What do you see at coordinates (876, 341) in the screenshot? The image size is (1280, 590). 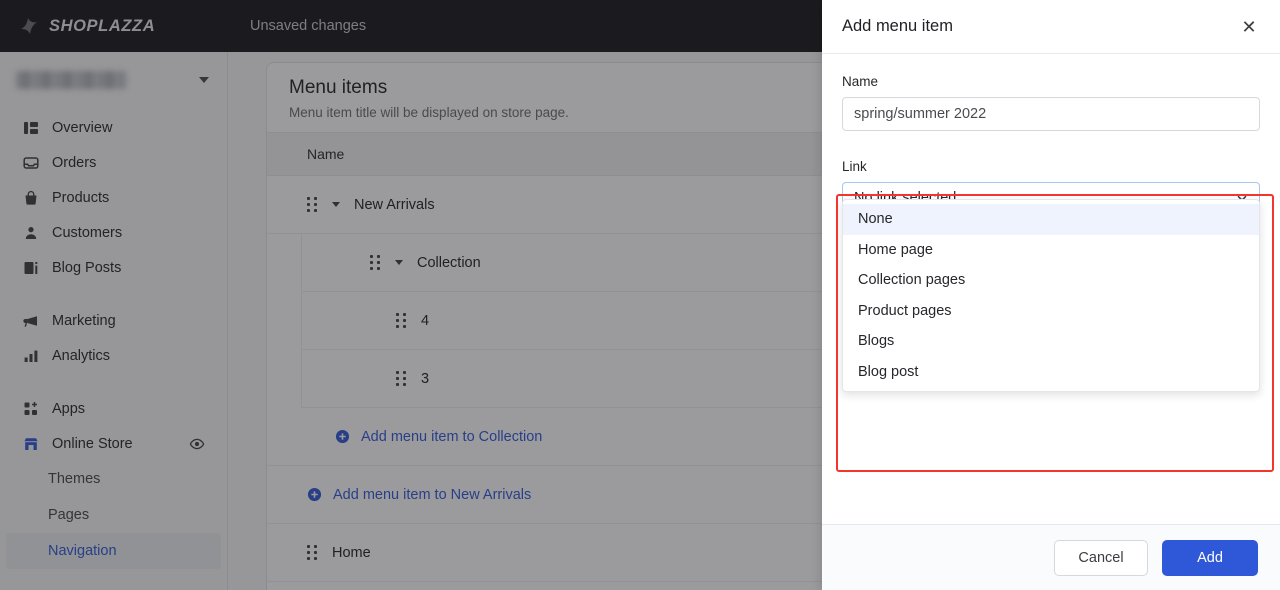 I see `option-label: Blogs` at bounding box center [876, 341].